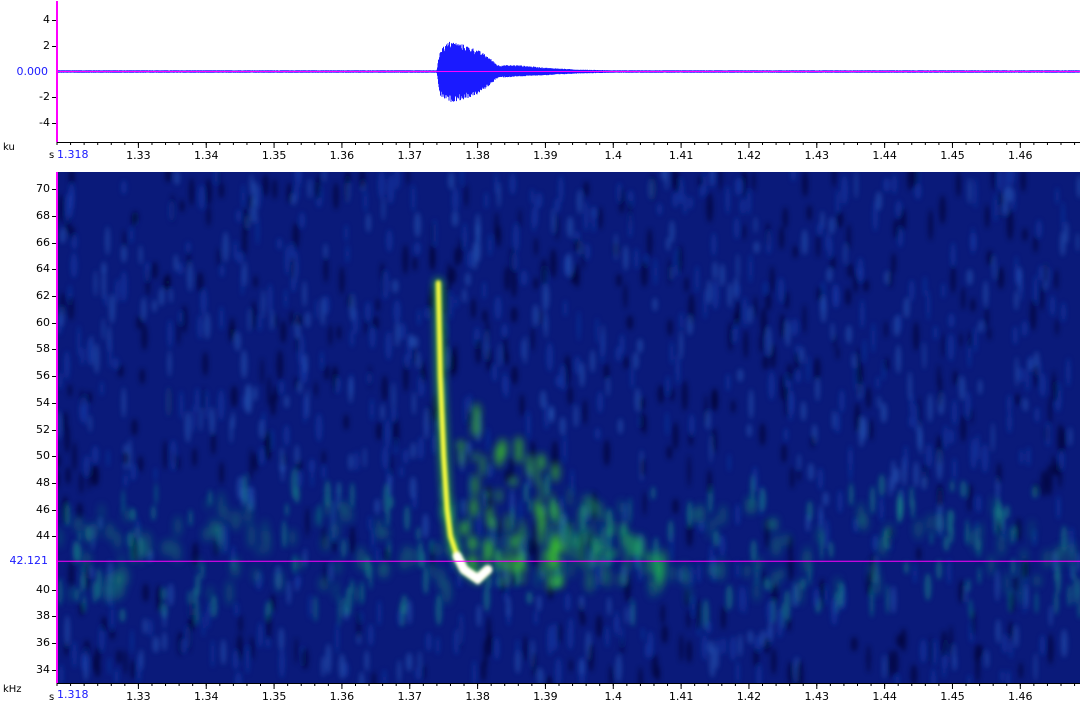 The height and width of the screenshot is (705, 1080). Describe the element at coordinates (26, 482) in the screenshot. I see `spectrogram-y-tick-label: 48` at that location.